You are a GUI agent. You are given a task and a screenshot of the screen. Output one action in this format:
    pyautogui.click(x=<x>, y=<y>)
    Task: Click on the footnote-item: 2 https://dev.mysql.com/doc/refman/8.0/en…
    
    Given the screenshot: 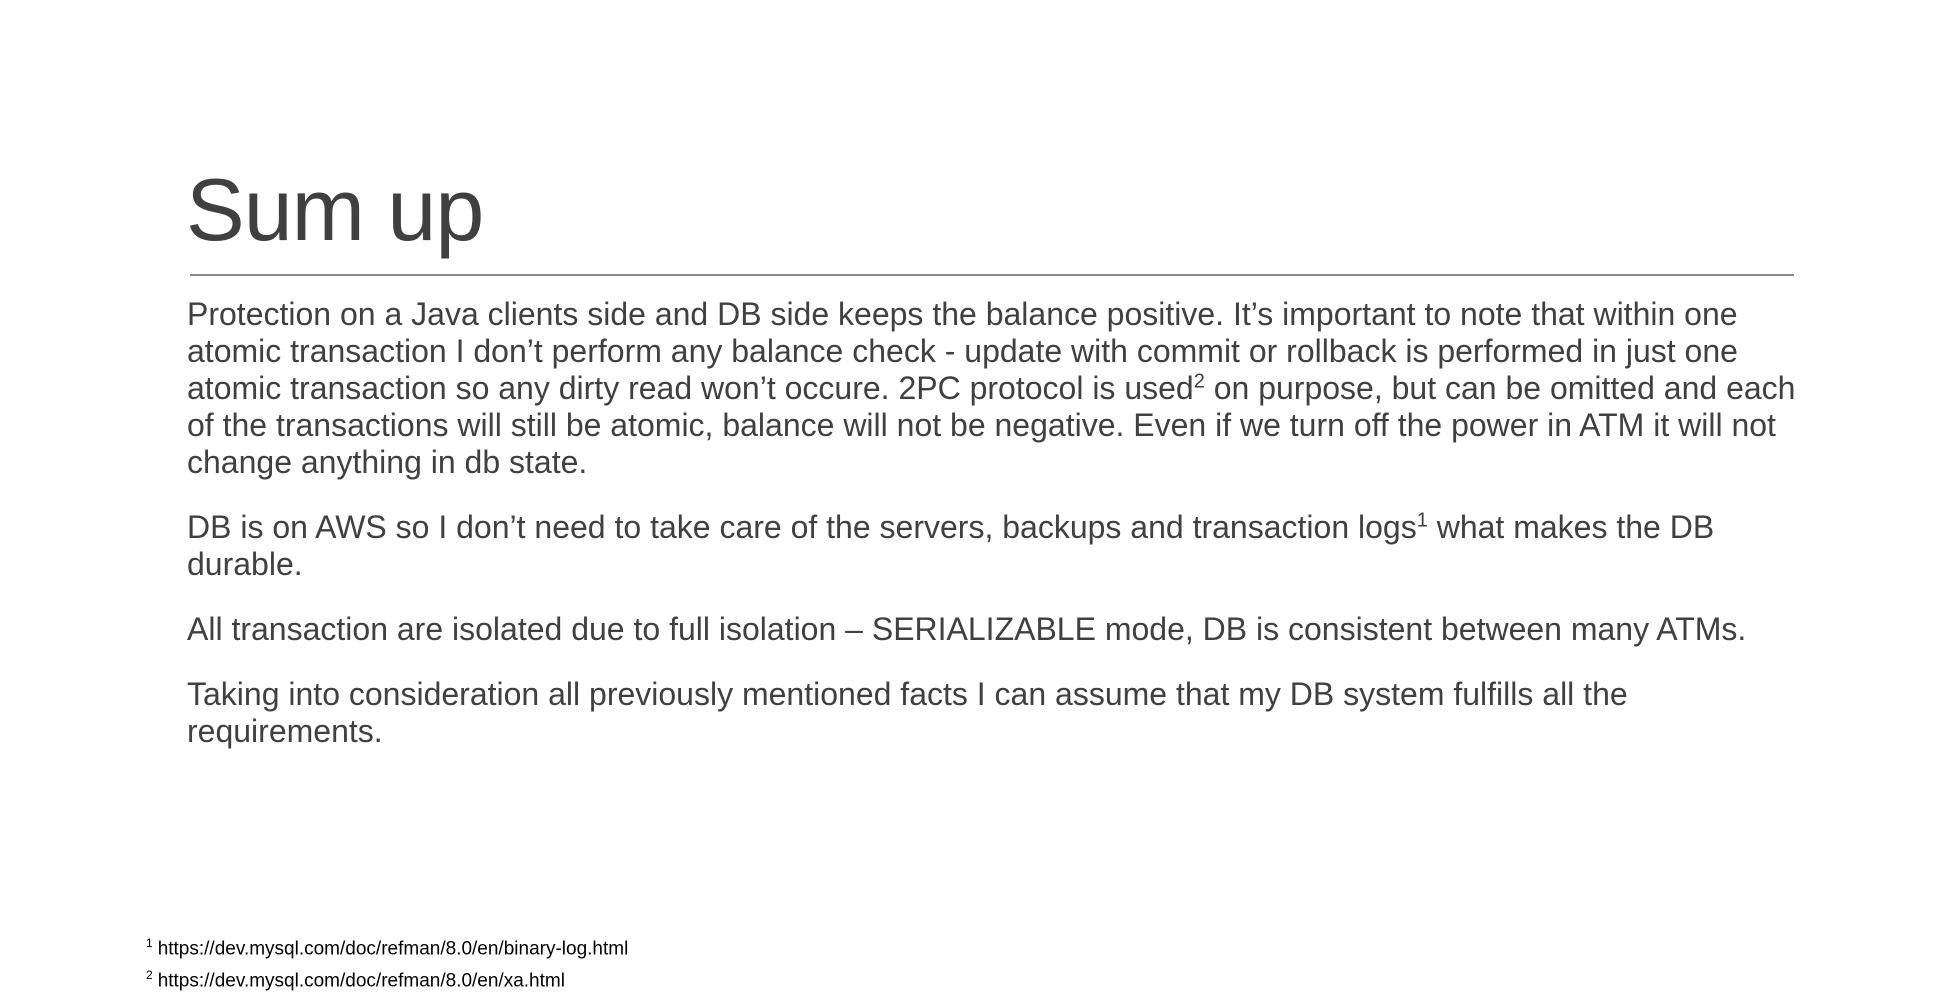 What is the action you would take?
    pyautogui.click(x=387, y=978)
    